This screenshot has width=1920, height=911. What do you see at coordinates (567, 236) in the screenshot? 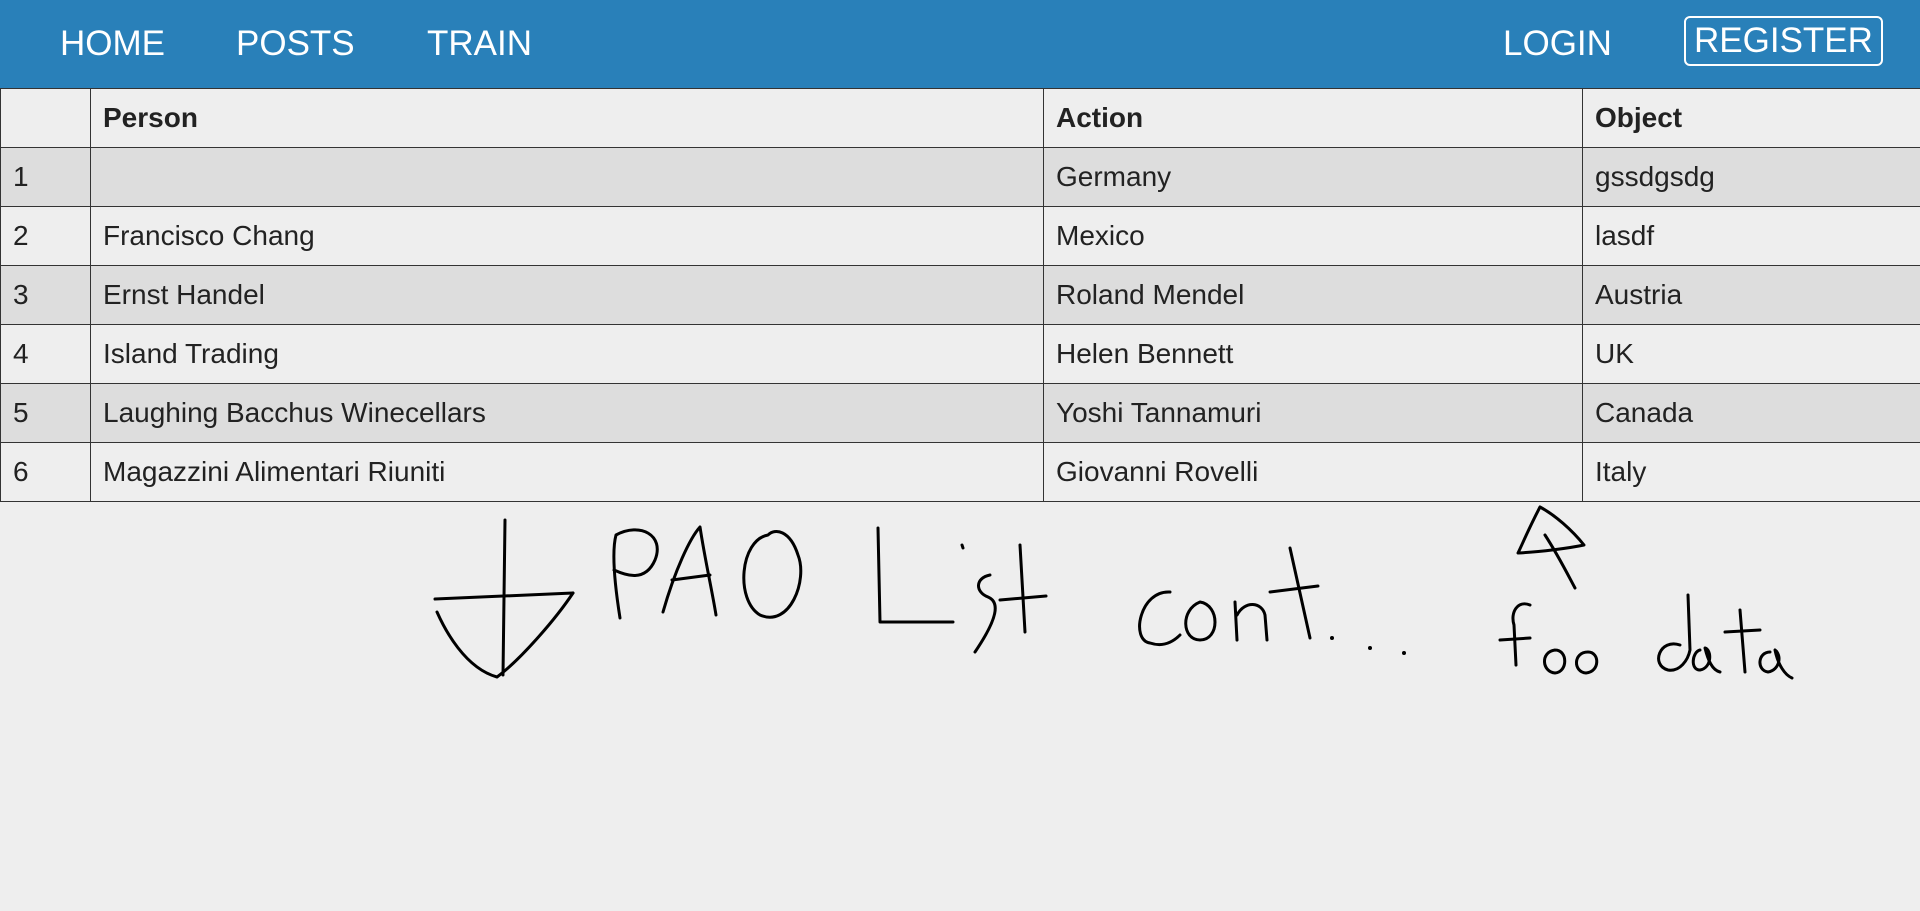
I see `row-person: Francisco Chang` at bounding box center [567, 236].